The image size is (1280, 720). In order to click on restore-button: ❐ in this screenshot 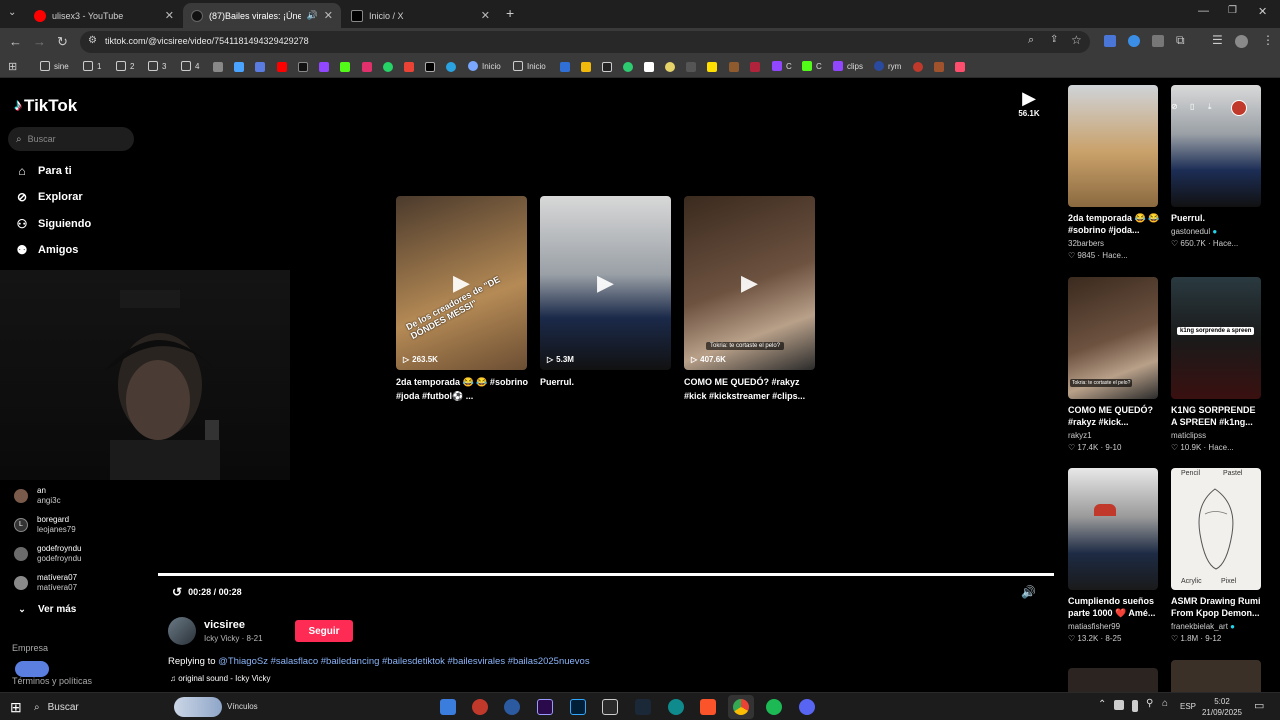, I will do `click(1232, 10)`.